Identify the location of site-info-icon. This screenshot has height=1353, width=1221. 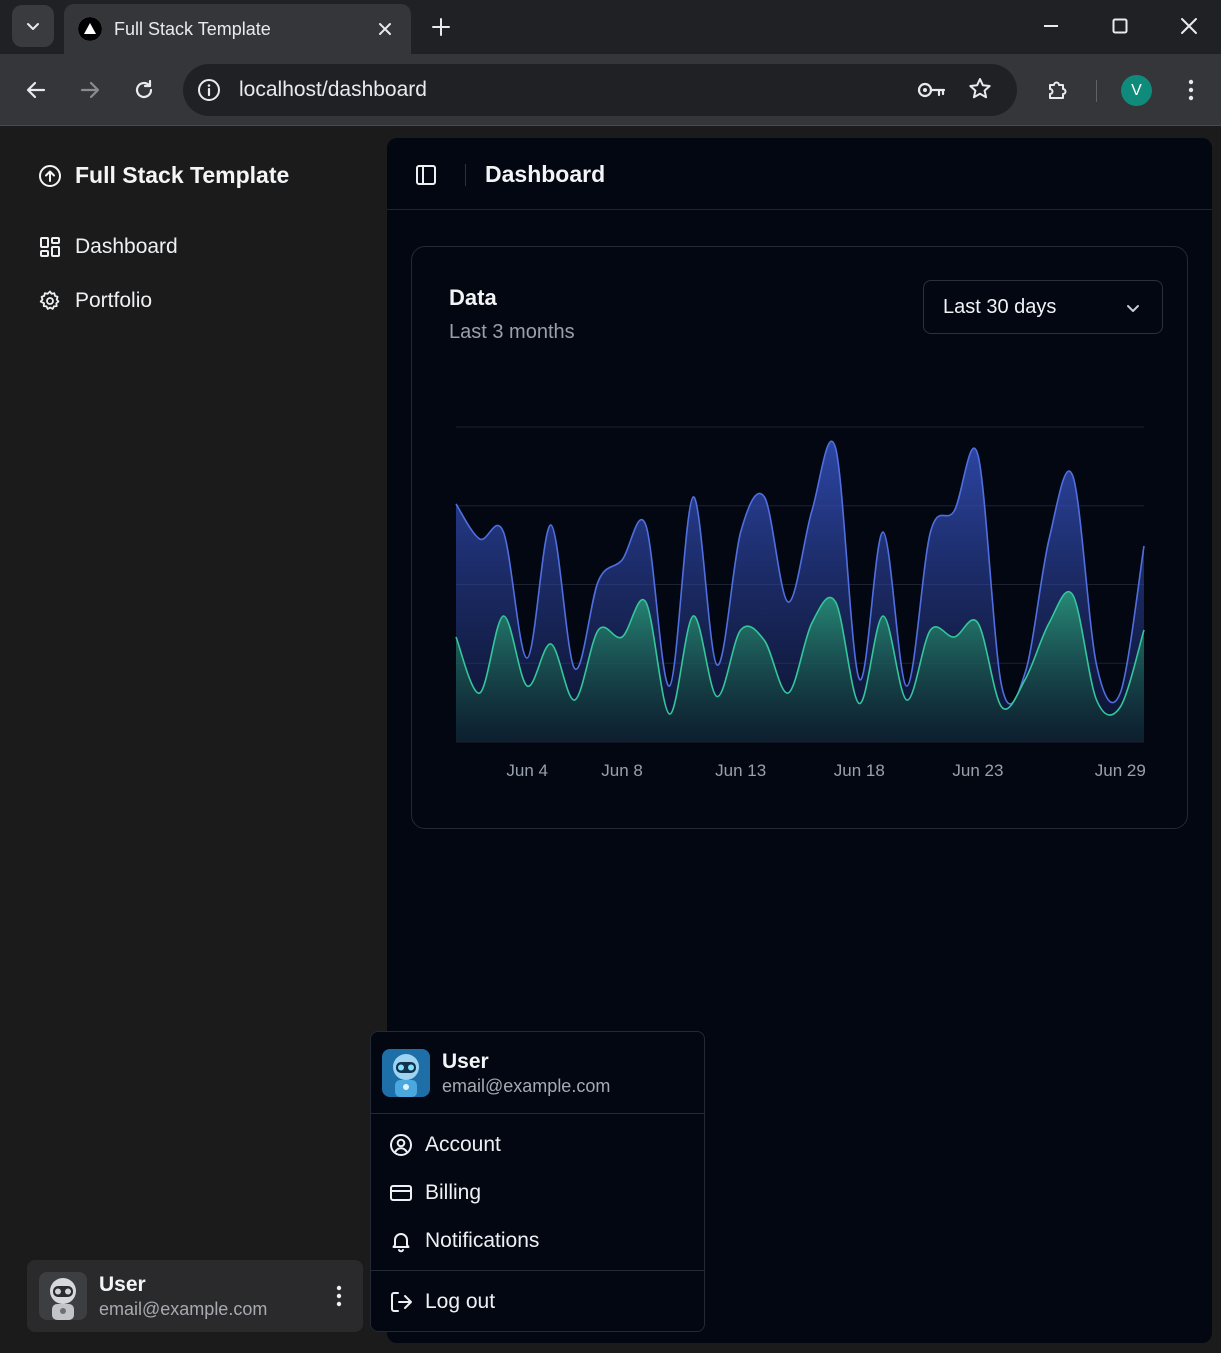
(209, 90).